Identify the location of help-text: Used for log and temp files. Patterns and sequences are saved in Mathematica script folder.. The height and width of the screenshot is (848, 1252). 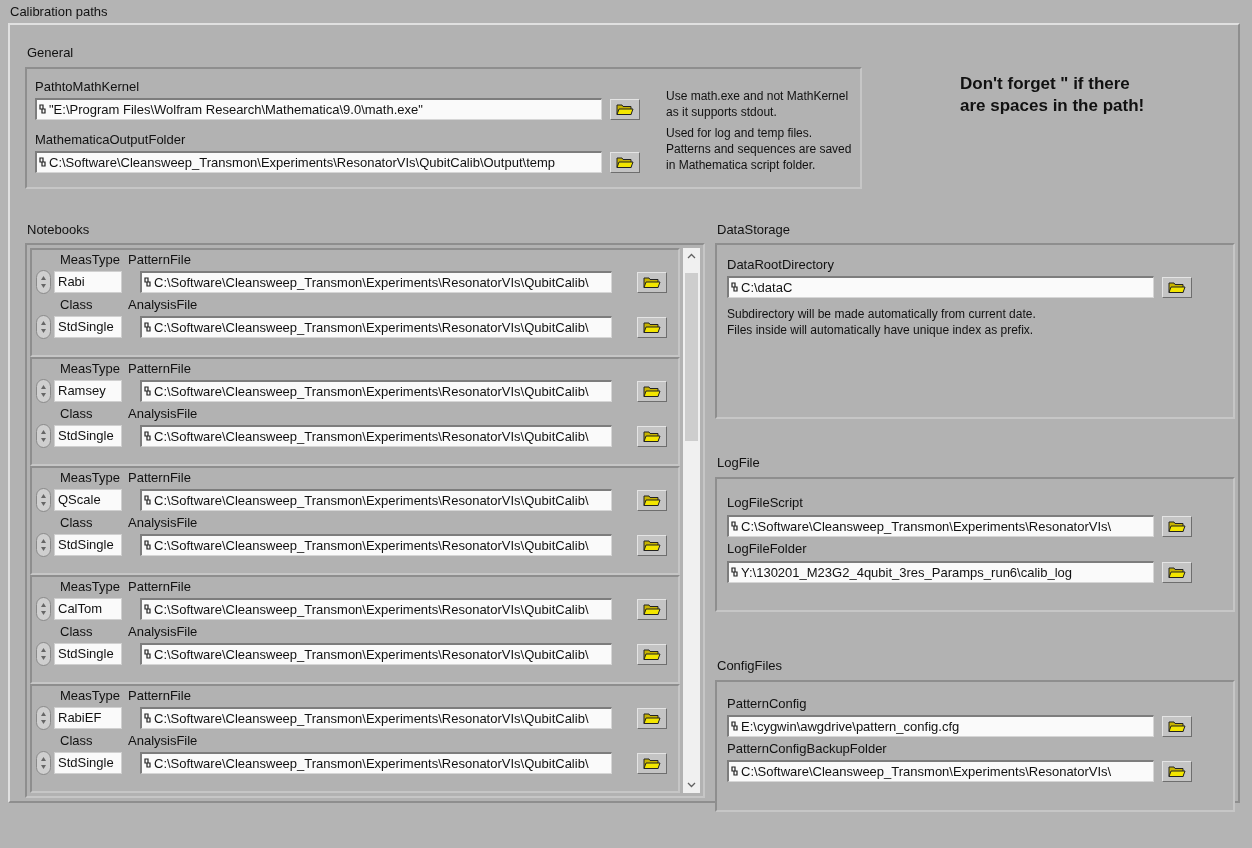
(759, 149).